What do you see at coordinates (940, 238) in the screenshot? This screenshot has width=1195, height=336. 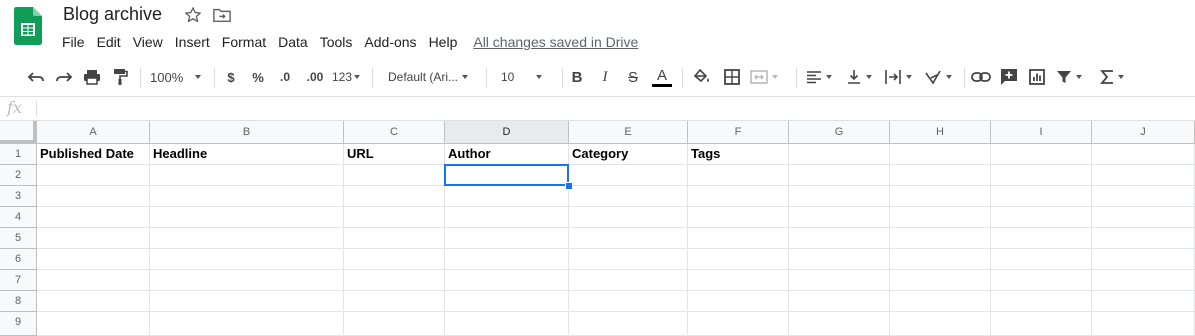 I see `cell-h5` at bounding box center [940, 238].